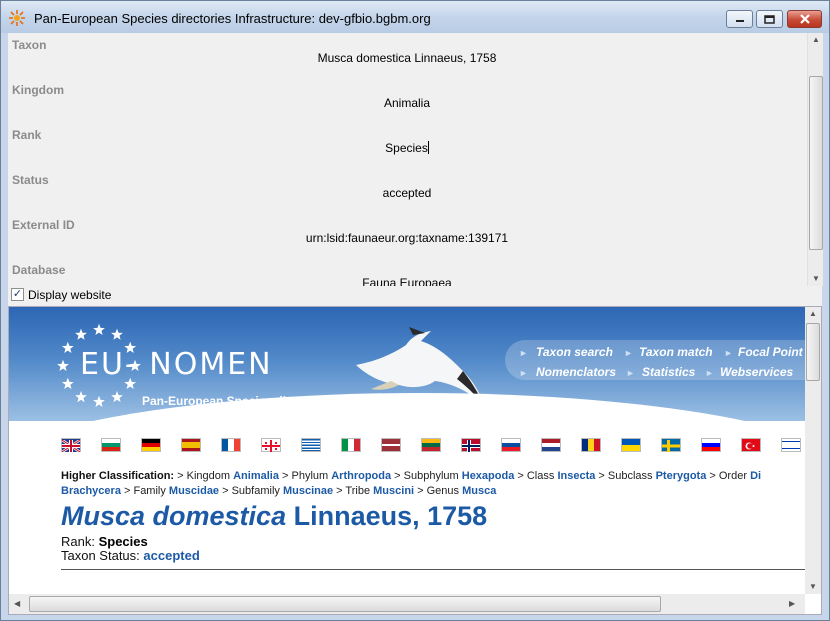 Image resolution: width=830 pixels, height=621 pixels. I want to click on display-website-checkbox: ✓, so click(17, 294).